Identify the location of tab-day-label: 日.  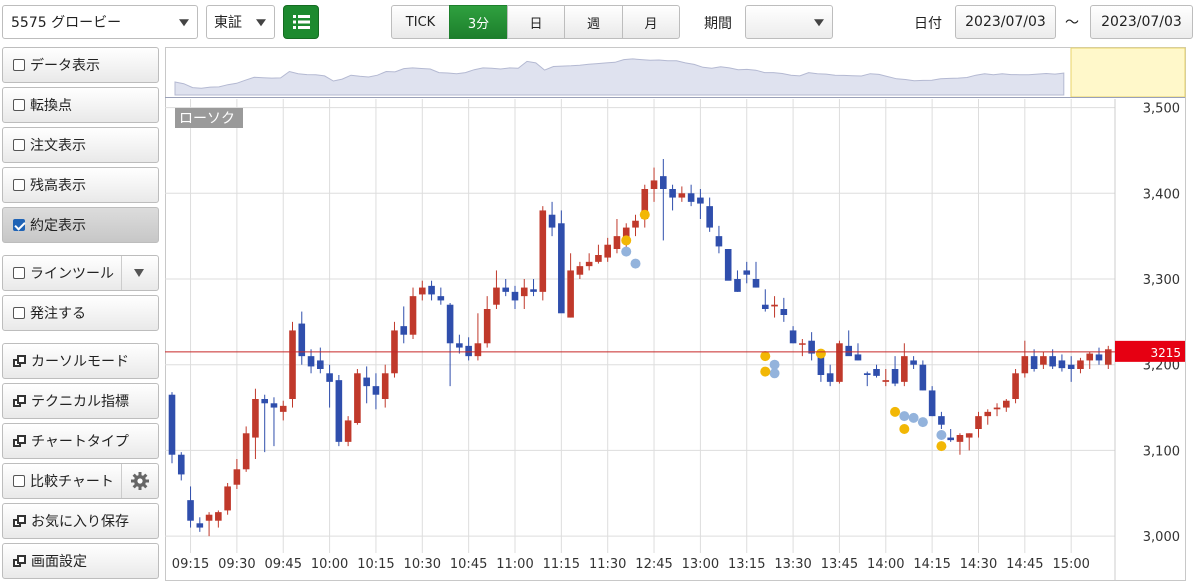
(536, 24).